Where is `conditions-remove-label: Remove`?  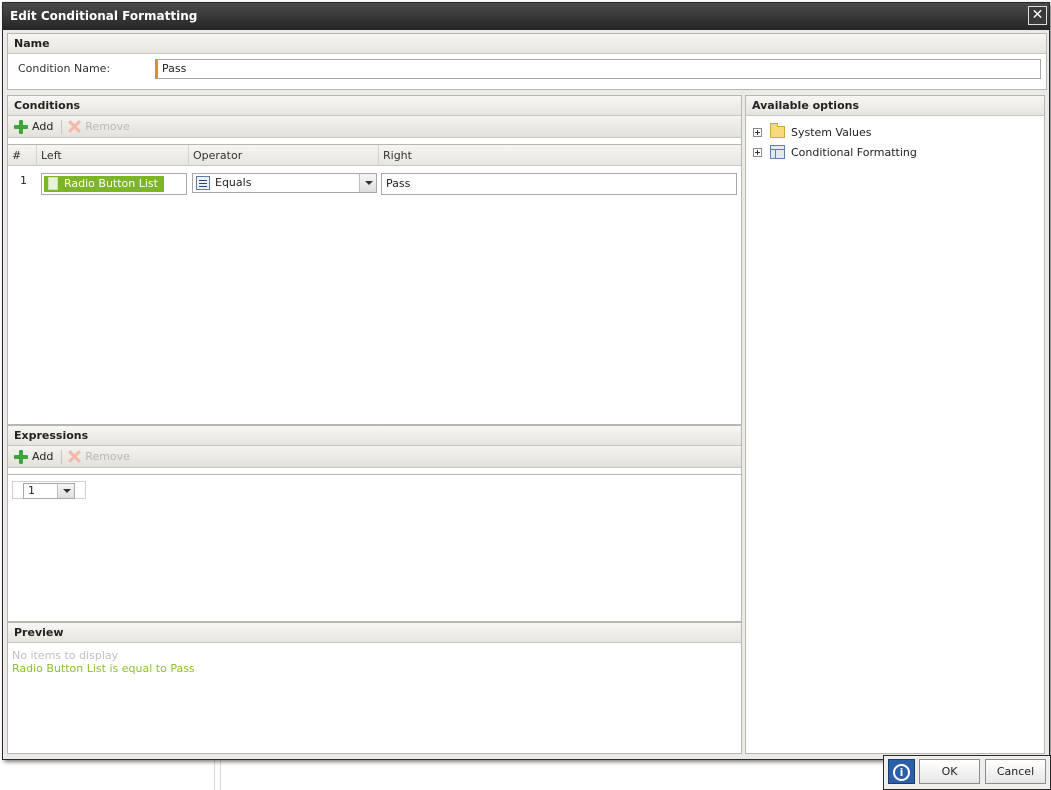 conditions-remove-label: Remove is located at coordinates (107, 126).